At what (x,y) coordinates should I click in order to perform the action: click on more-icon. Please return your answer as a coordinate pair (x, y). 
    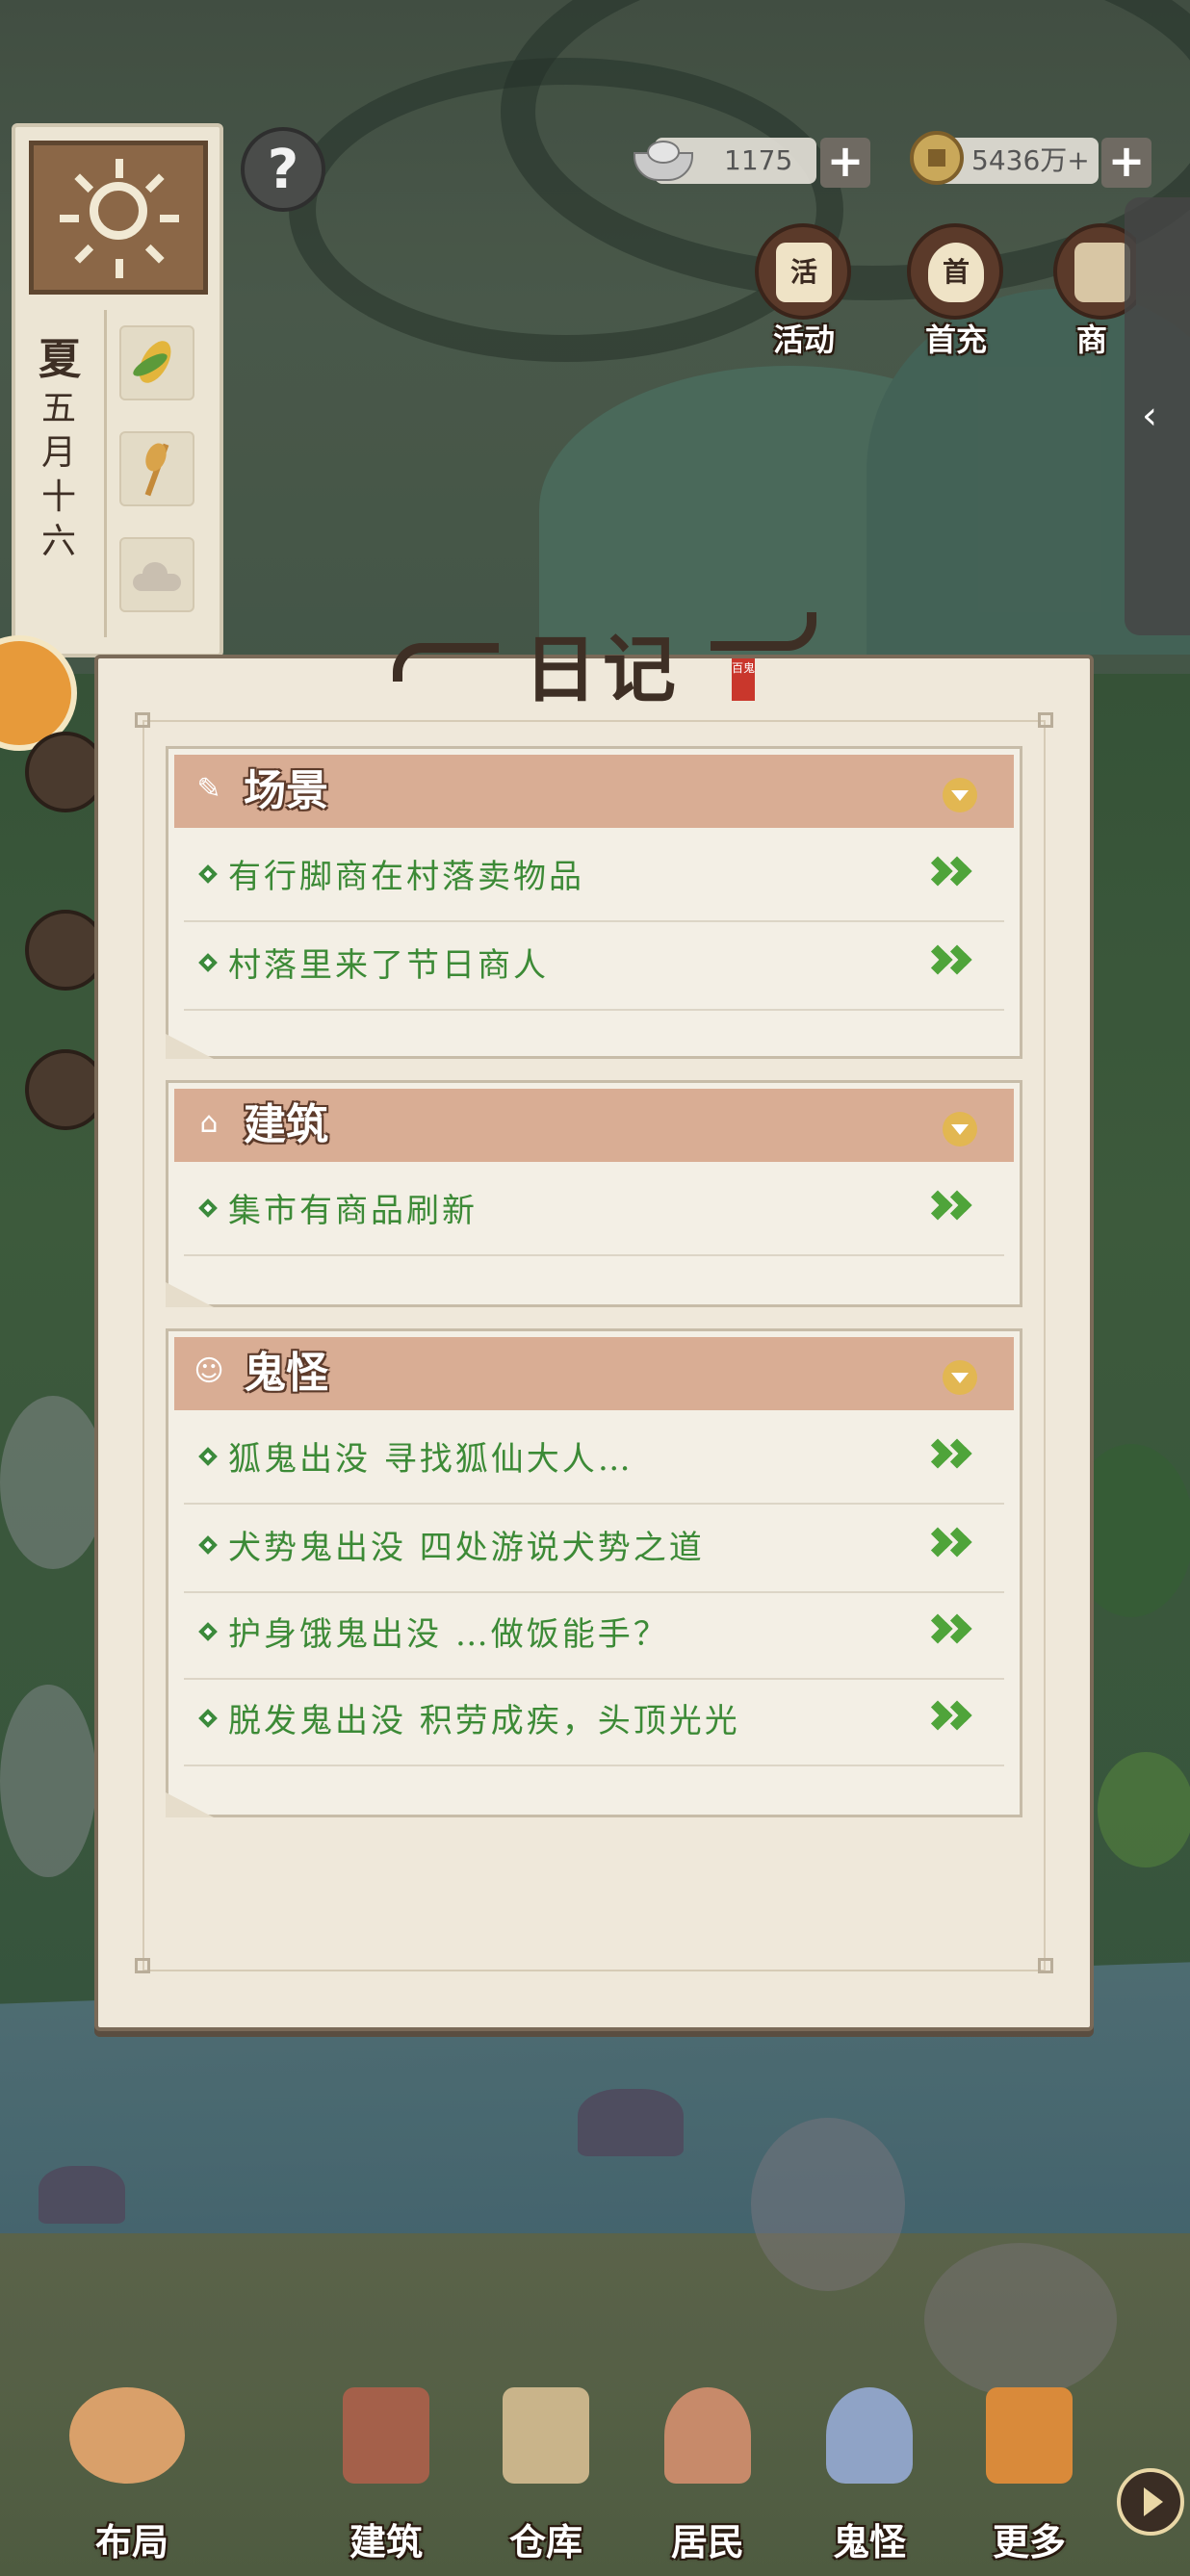
    Looking at the image, I should click on (1029, 2435).